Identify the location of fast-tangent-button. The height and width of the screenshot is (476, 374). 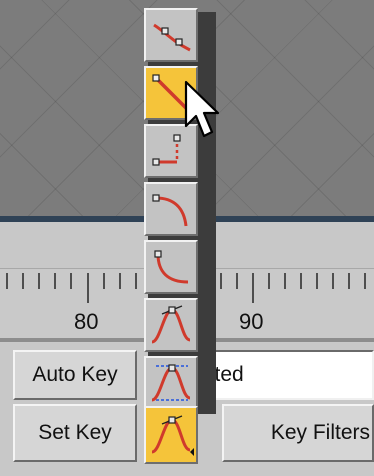
(171, 267).